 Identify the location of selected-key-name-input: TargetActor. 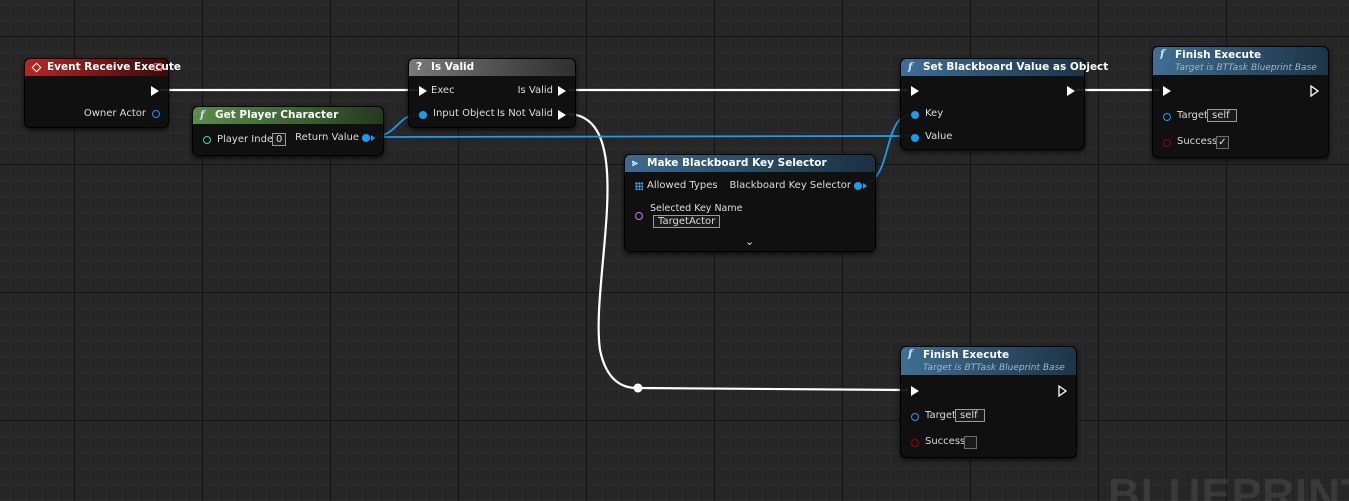
(686, 221).